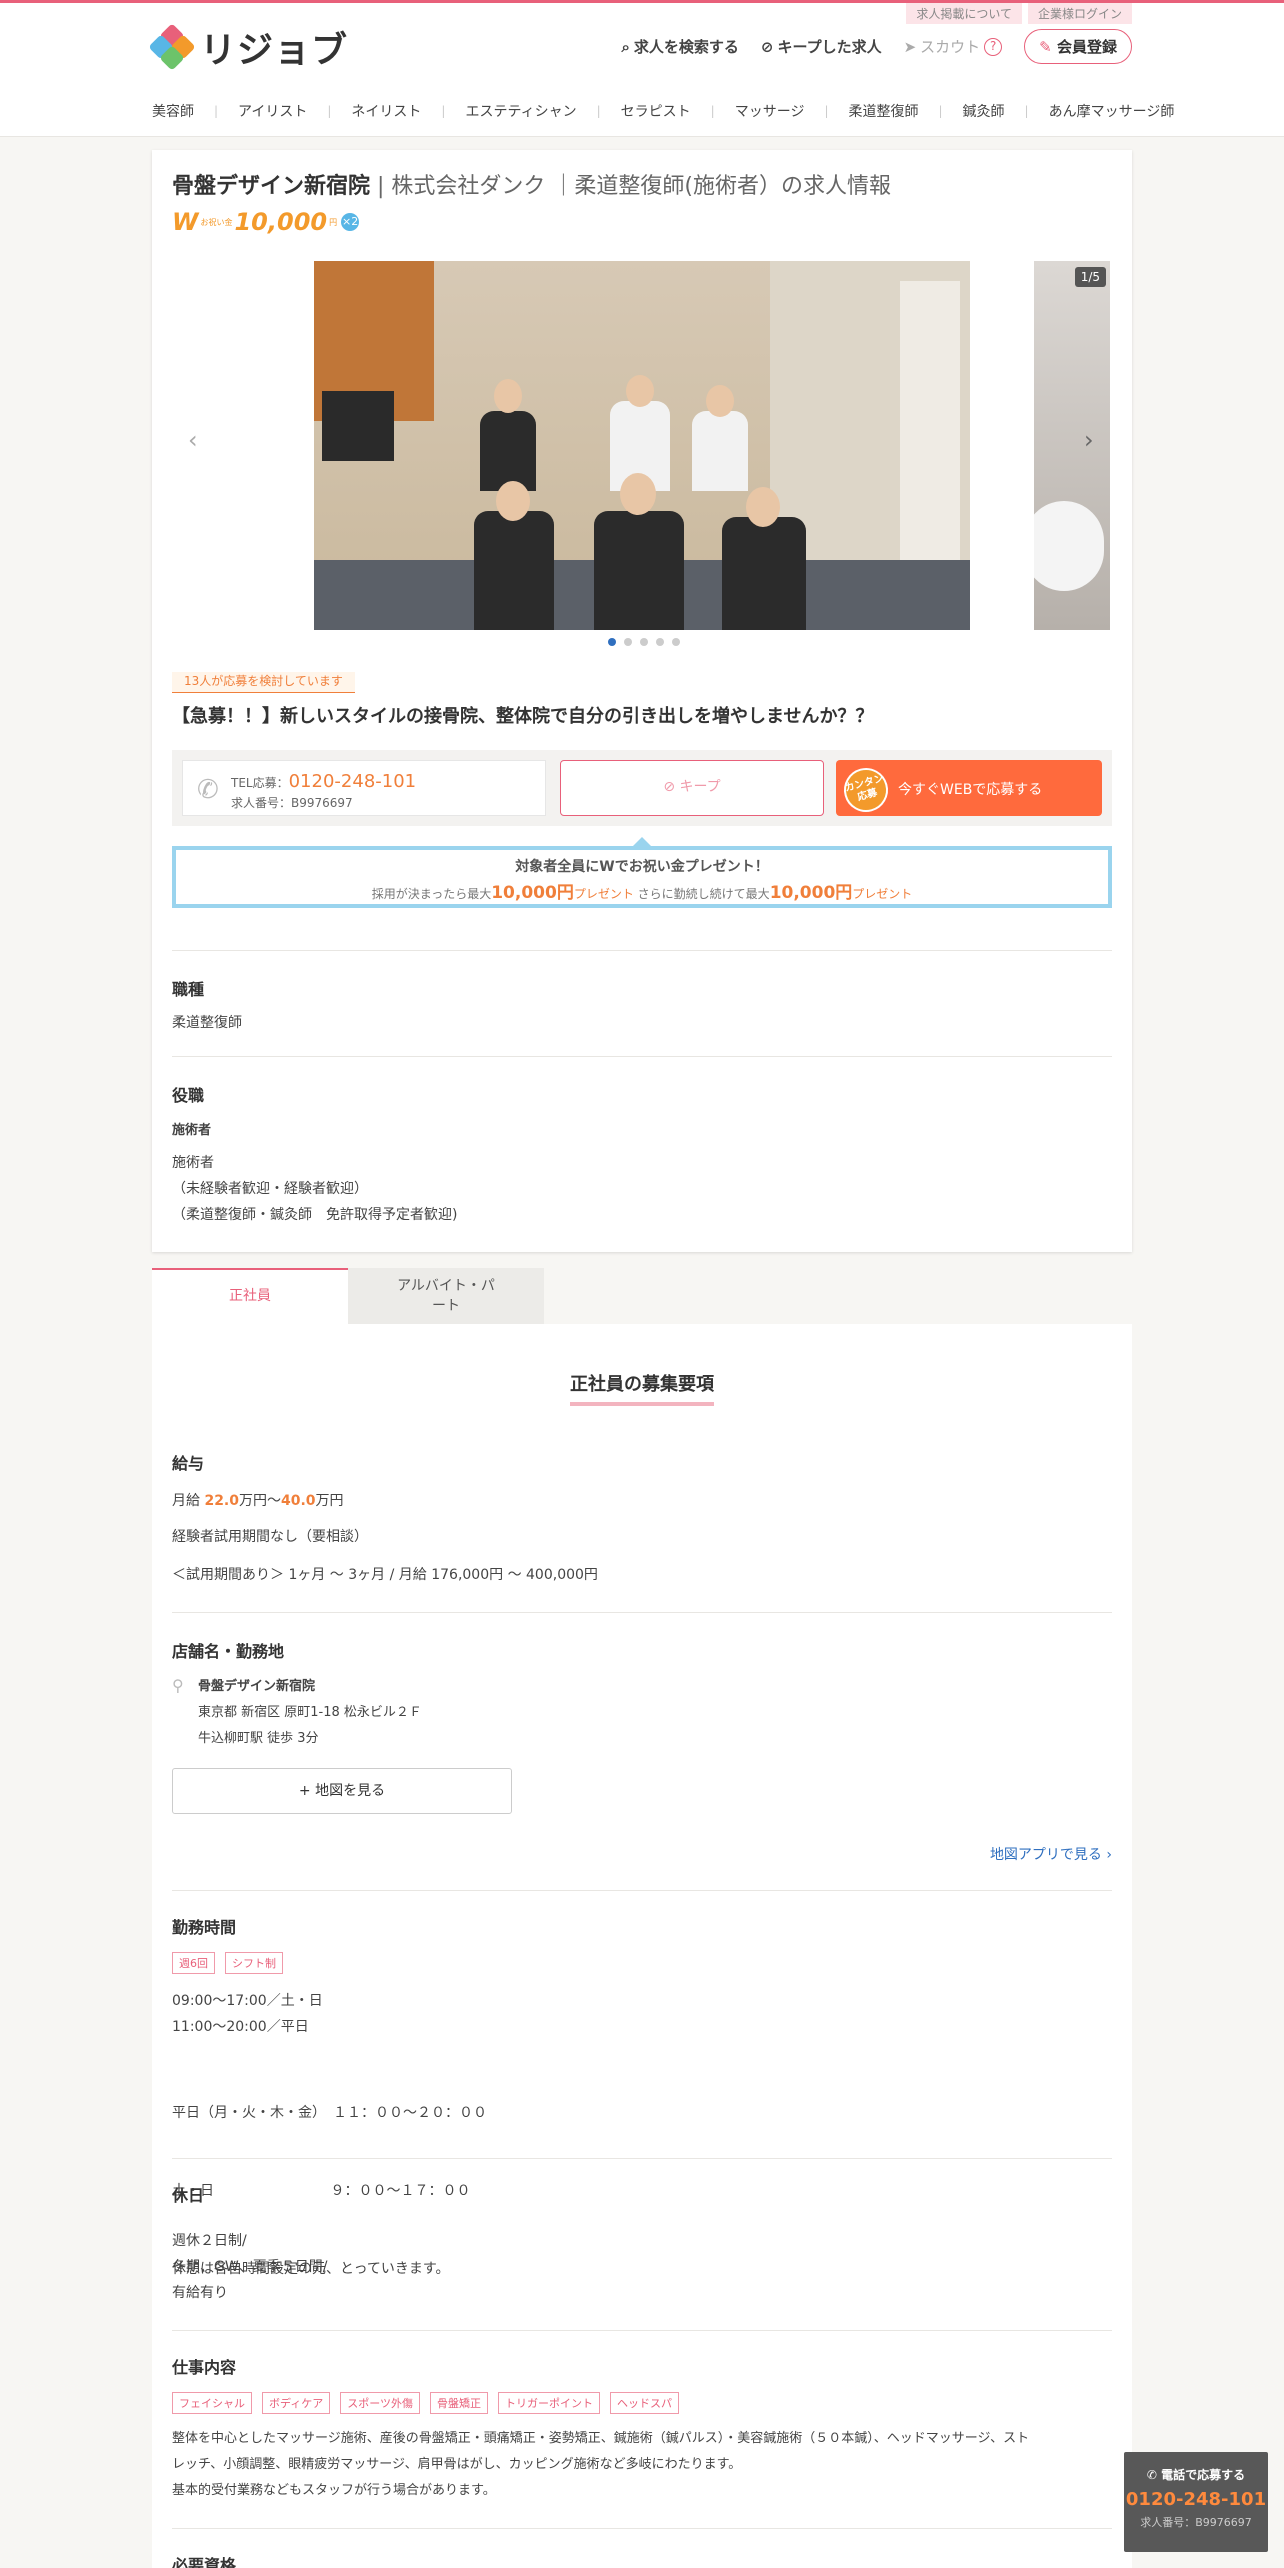 This screenshot has width=1284, height=2568. I want to click on logo-icon, so click(172, 47).